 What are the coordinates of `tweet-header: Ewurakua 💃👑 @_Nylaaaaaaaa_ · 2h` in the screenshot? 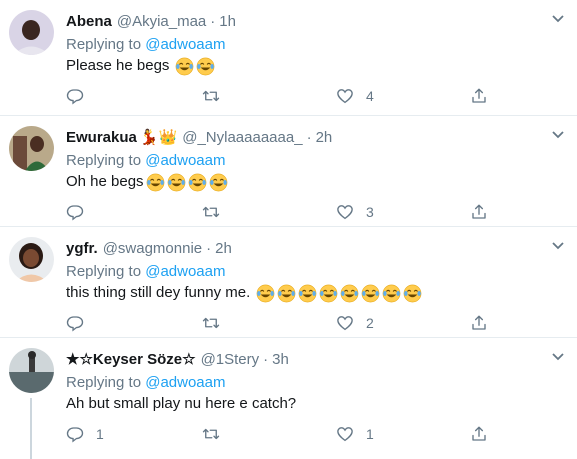 It's located at (199, 138).